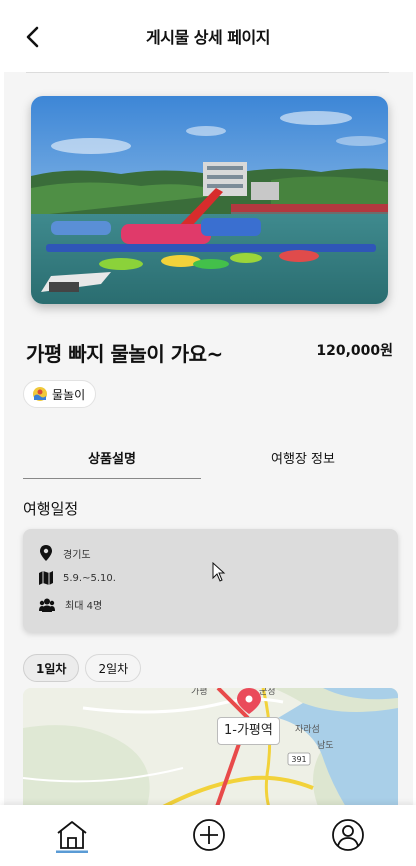  I want to click on day-chip-2: 2일차, so click(113, 668).